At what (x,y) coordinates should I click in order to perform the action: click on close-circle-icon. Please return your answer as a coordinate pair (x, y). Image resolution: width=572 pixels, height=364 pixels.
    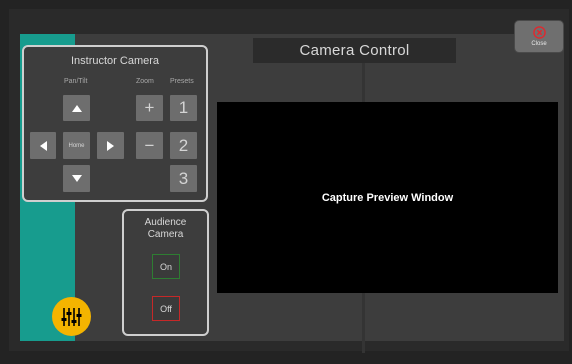
    Looking at the image, I should click on (539, 32).